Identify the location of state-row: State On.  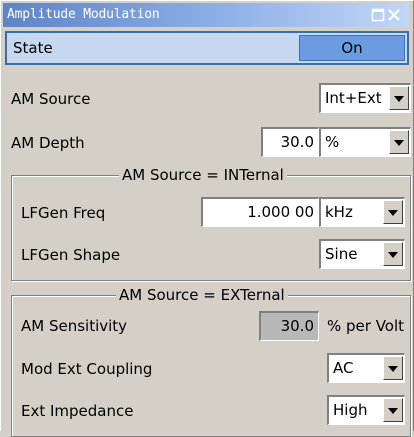
(207, 48).